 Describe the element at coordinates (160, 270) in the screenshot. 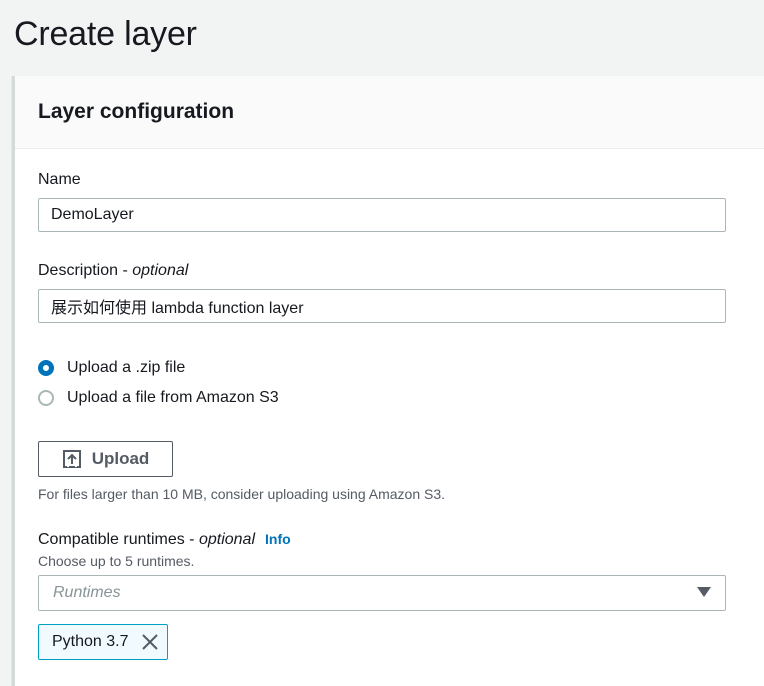

I see `description-optional-text: optional` at that location.